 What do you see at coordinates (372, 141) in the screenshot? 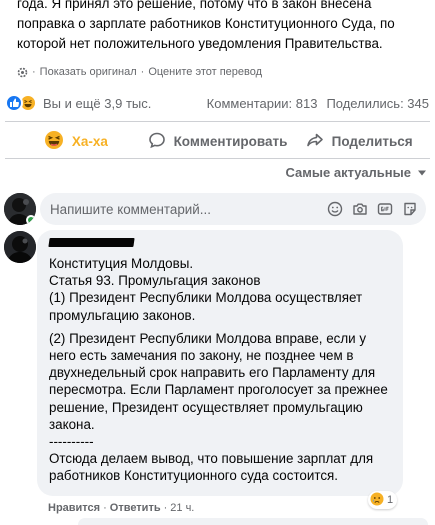
I see `share-label: Поделиться` at bounding box center [372, 141].